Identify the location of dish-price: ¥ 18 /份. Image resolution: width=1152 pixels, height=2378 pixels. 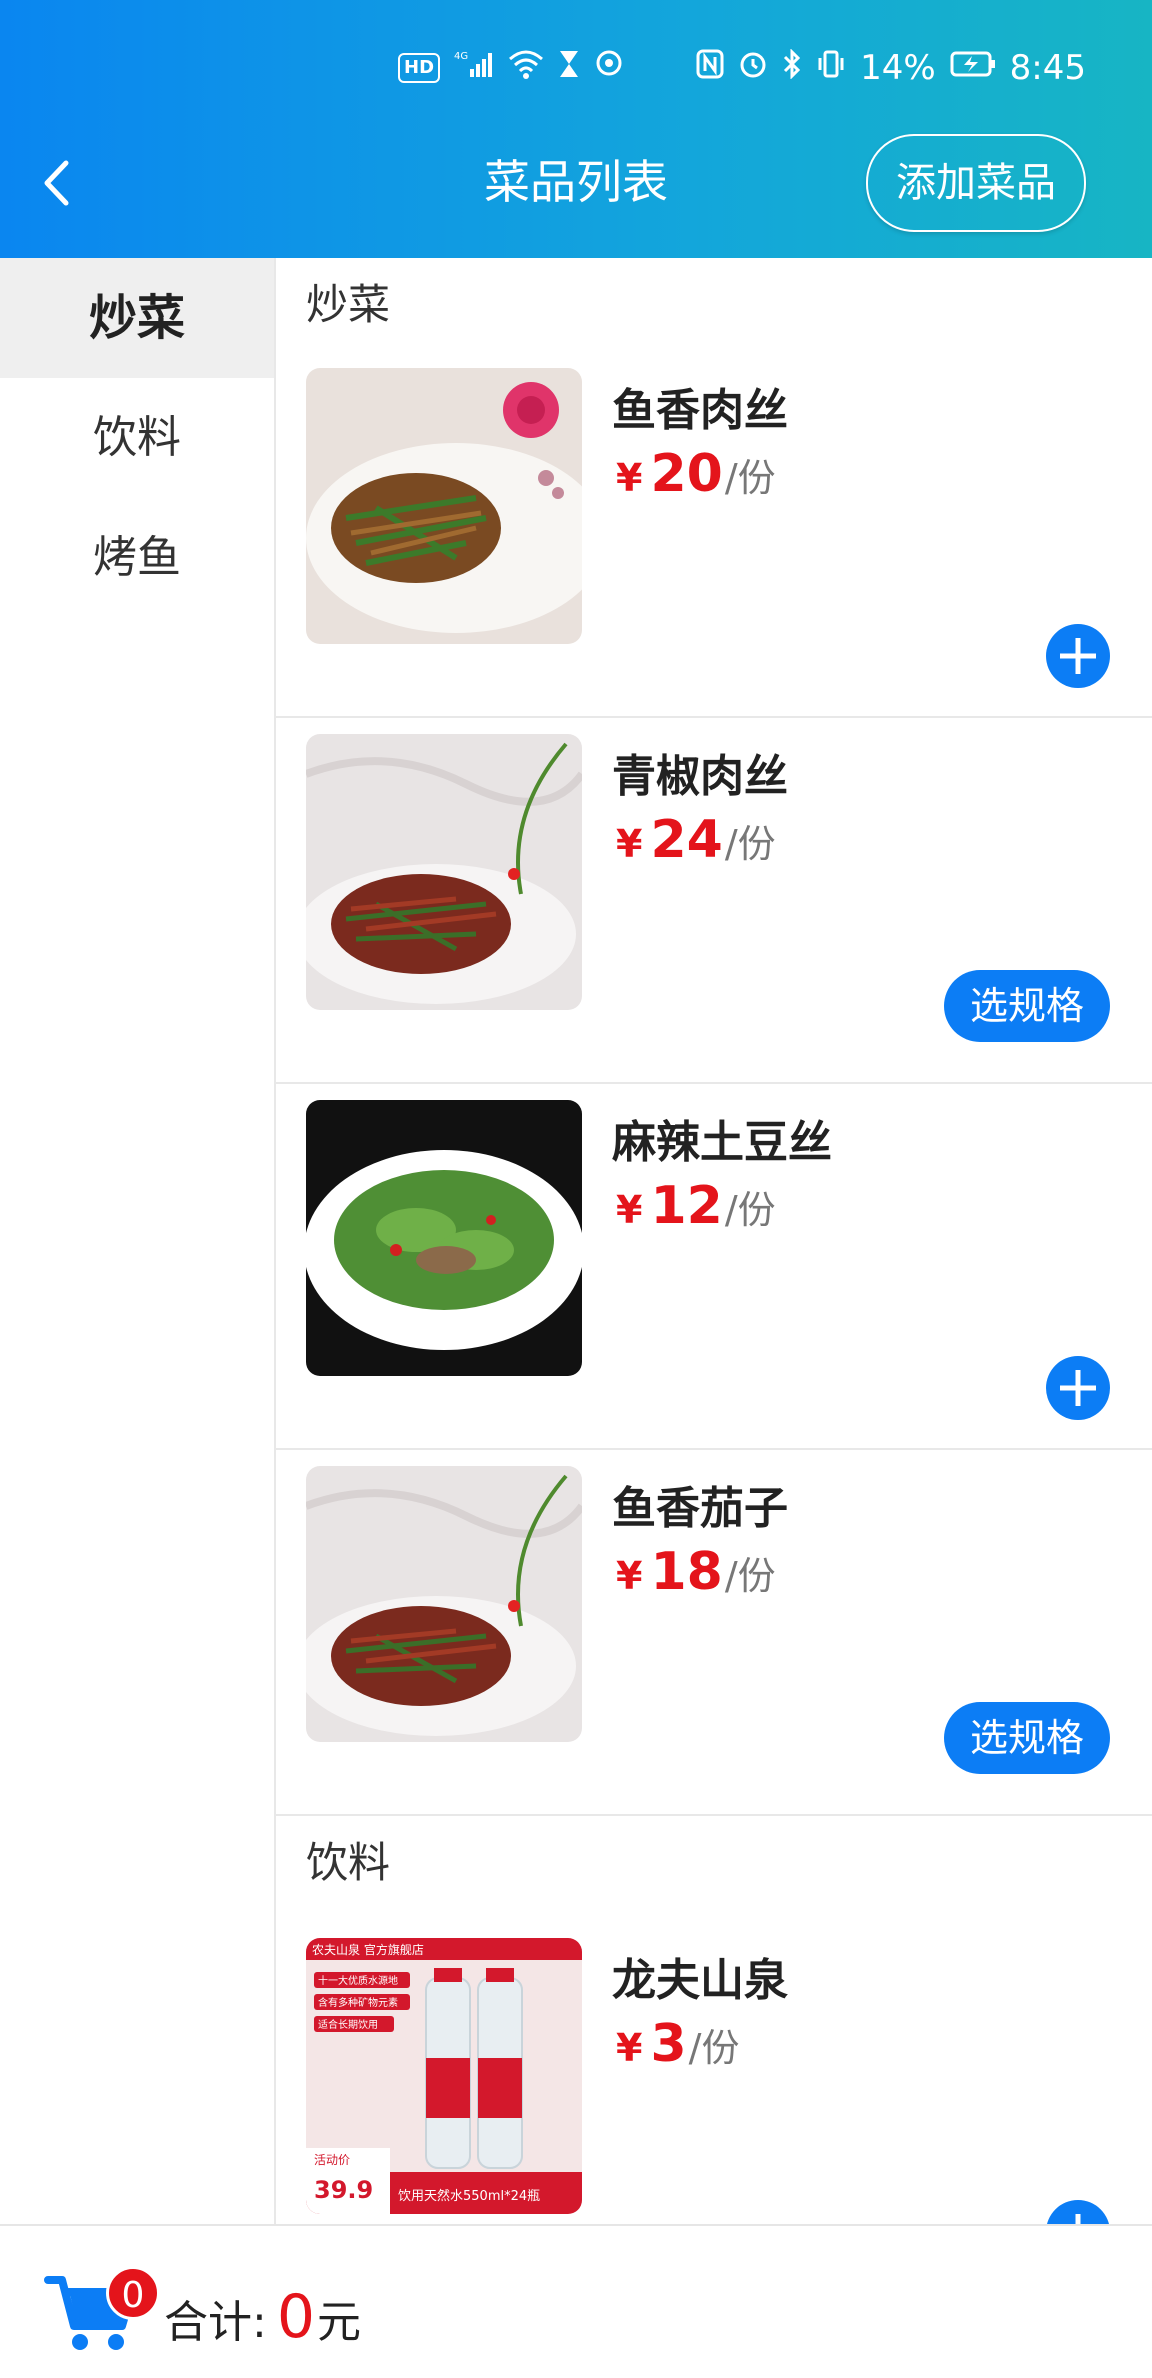
(696, 1572).